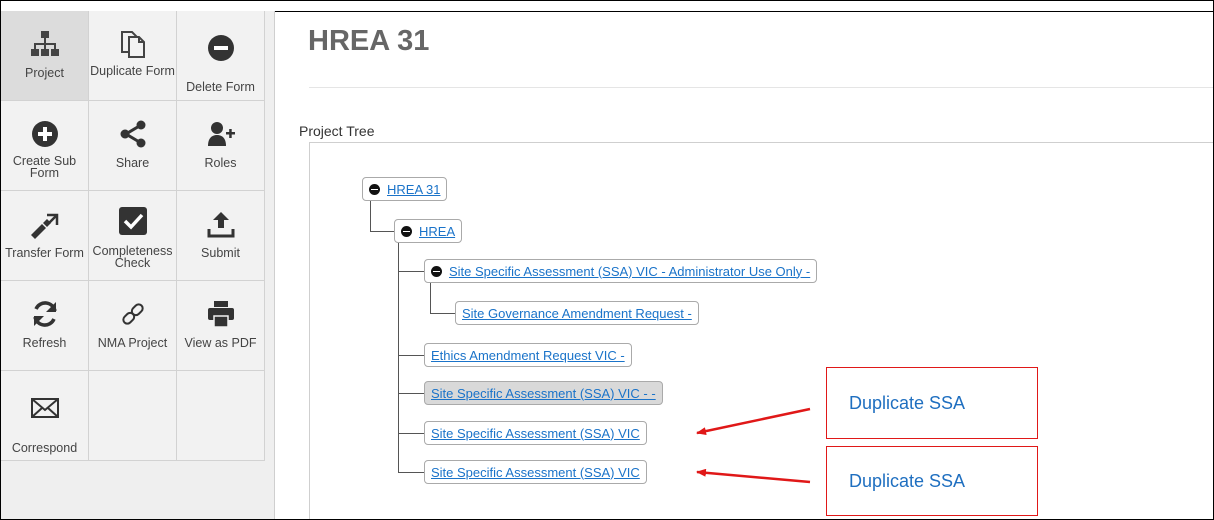 This screenshot has height=520, width=1214. Describe the element at coordinates (337, 131) in the screenshot. I see `project-tree-label: Project Tree` at that location.